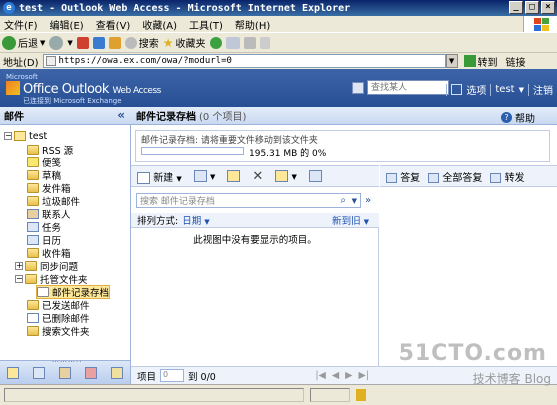 The height and width of the screenshot is (405, 557). Describe the element at coordinates (286, 176) in the screenshot. I see `check-messages-button: ▼` at that location.